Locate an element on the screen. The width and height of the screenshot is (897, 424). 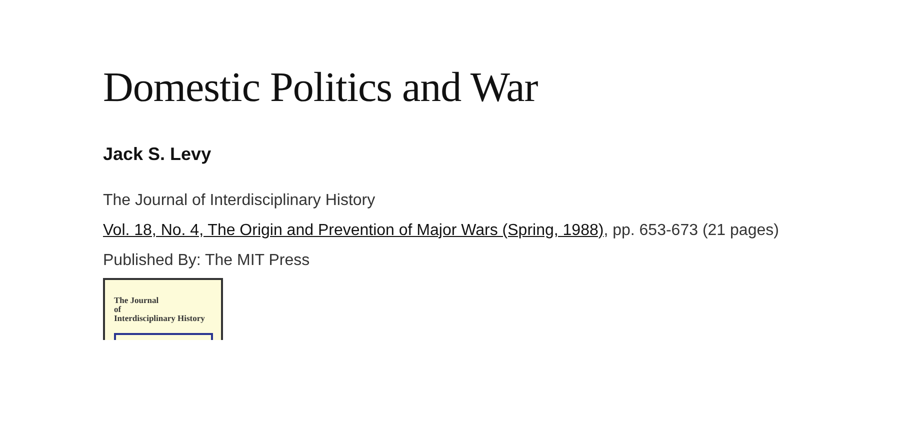
journal-cover: The Journal of Interdisciplinary History is located at coordinates (163, 309).